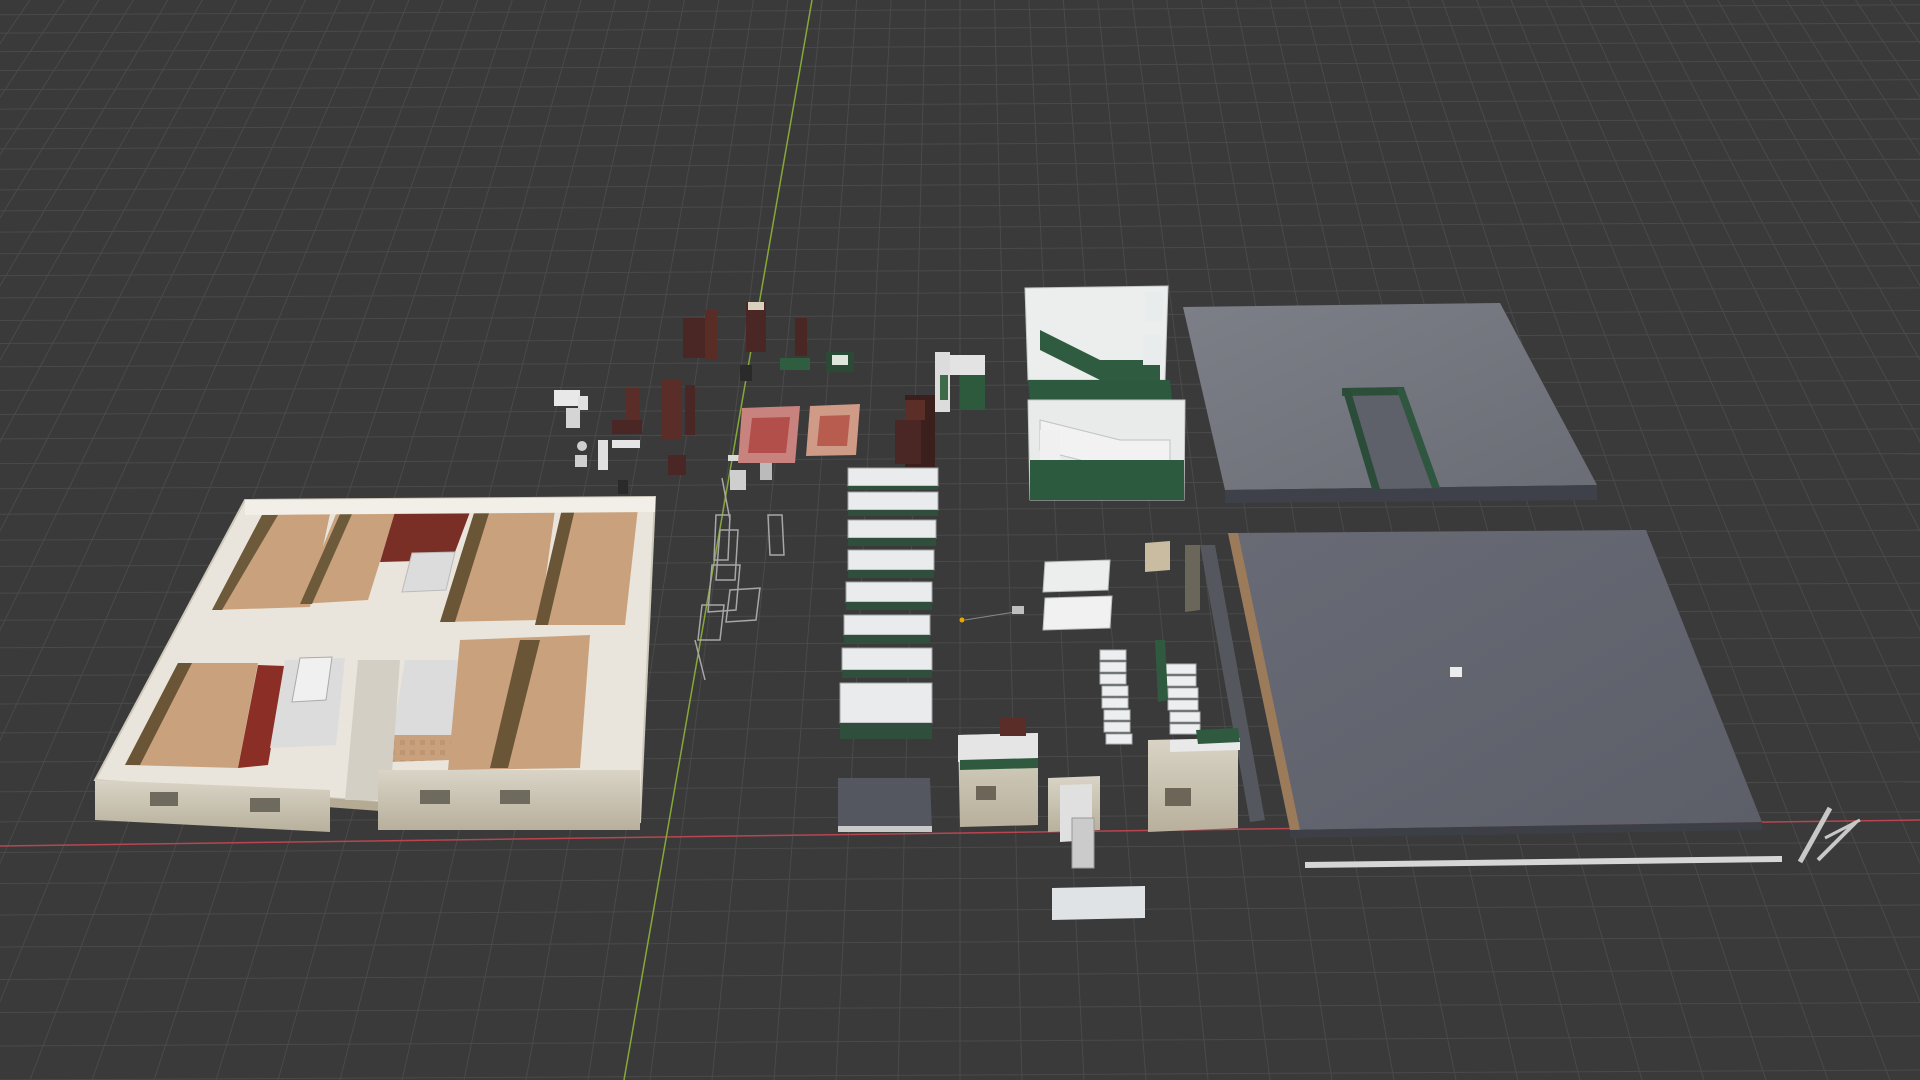 This screenshot has width=1920, height=1080. I want to click on stair-wall-modules, so click(1105, 393).